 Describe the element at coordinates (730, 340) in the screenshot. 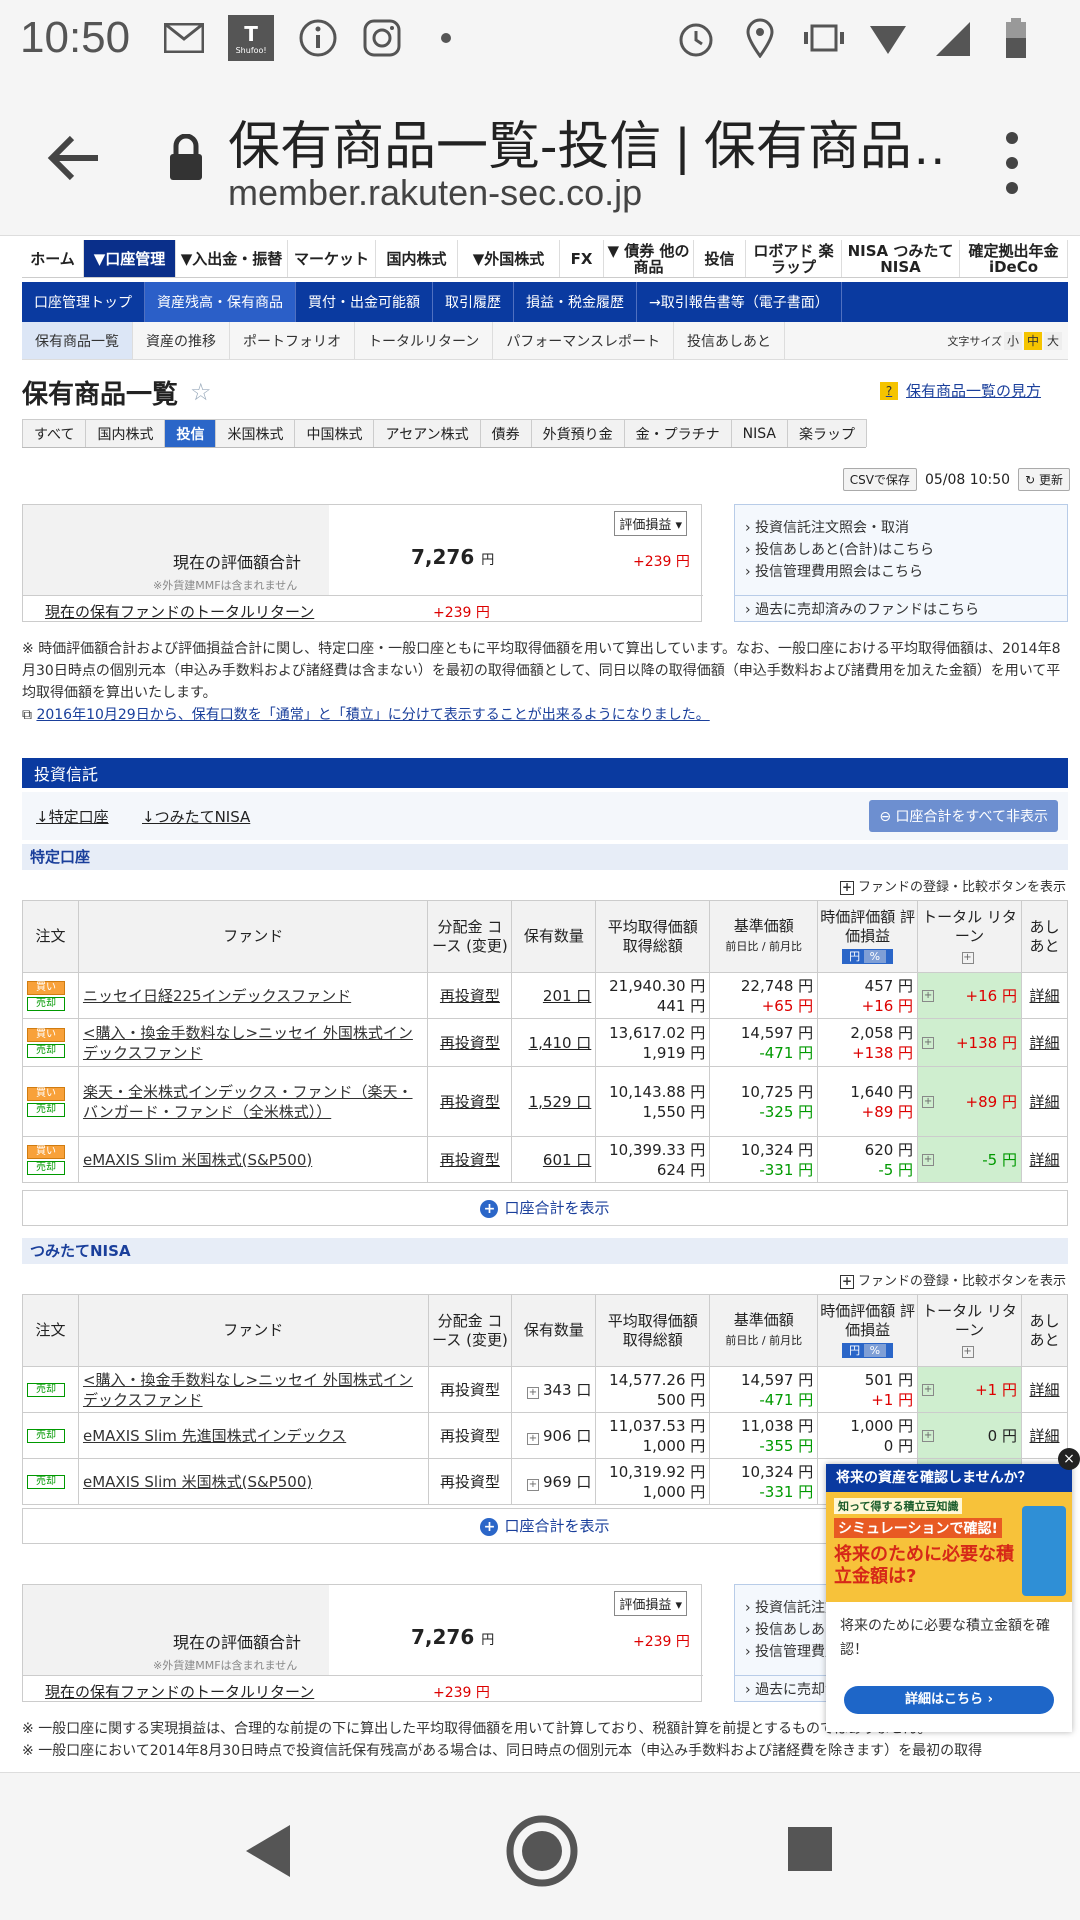

I see `tnav-item: 投信あしあと` at that location.